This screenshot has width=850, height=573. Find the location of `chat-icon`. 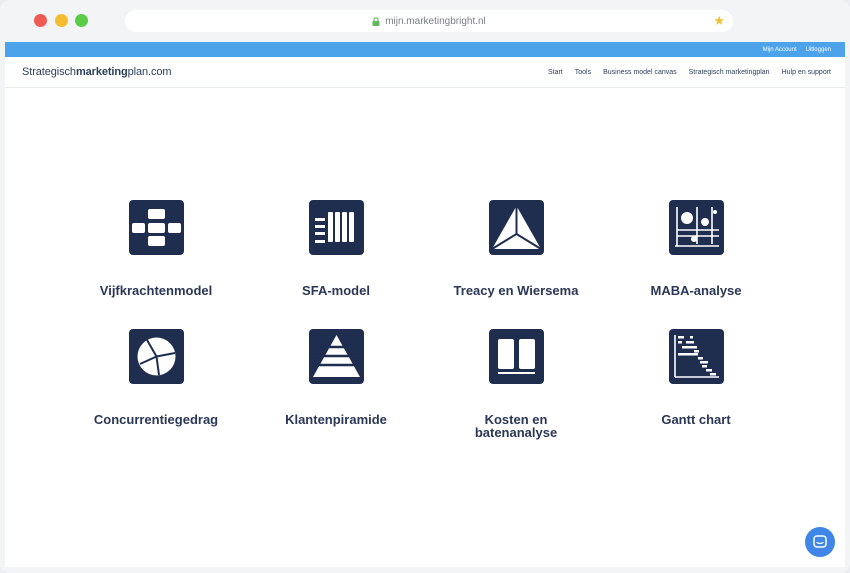

chat-icon is located at coordinates (820, 541).